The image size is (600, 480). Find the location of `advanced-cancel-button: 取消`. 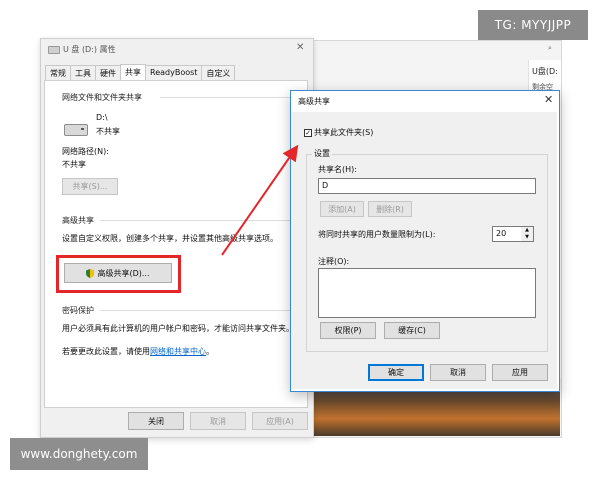

advanced-cancel-button: 取消 is located at coordinates (458, 372).